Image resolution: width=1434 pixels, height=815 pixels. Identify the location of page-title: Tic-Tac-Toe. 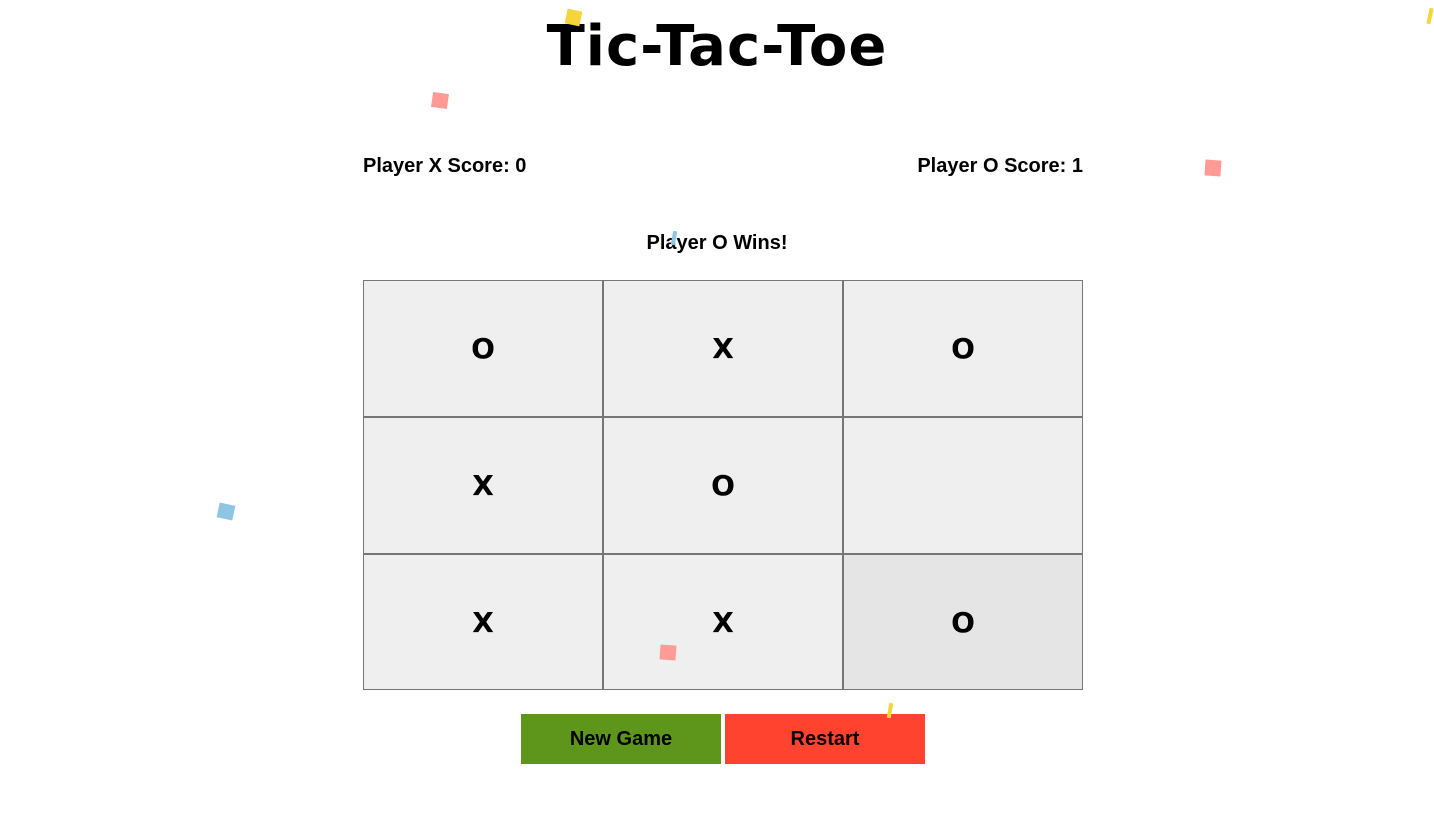
(717, 46).